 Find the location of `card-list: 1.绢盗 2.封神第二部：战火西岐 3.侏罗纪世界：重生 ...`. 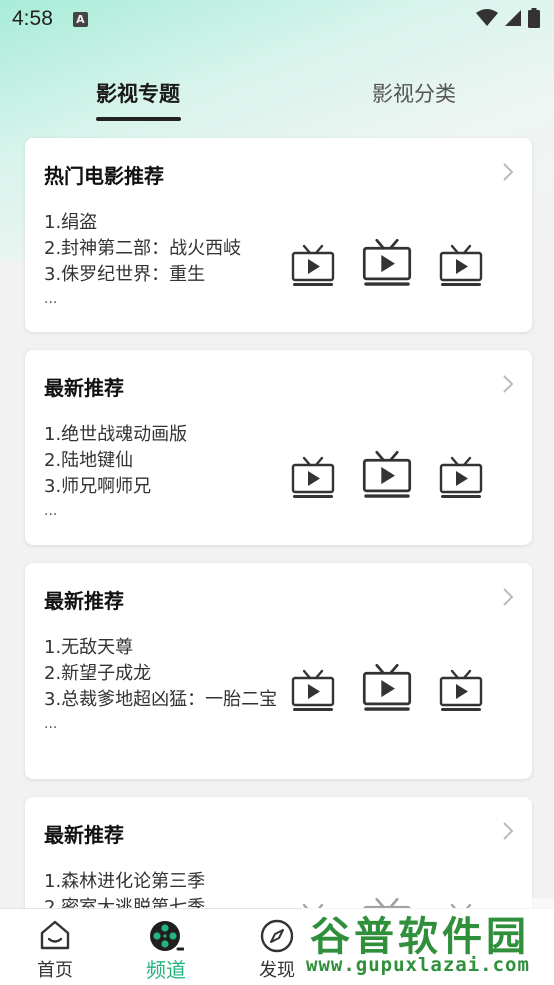

card-list: 1.绢盗 2.封神第二部：战火西岐 3.侏罗纪世界：重生 ... is located at coordinates (164, 260).